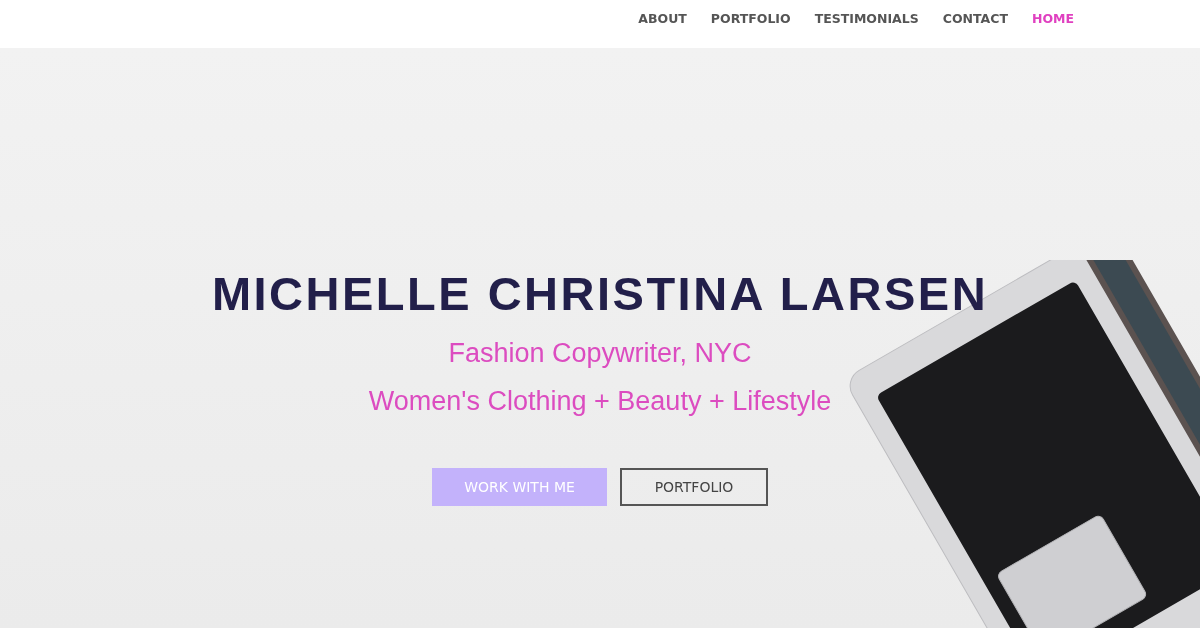 The height and width of the screenshot is (628, 1200). What do you see at coordinates (694, 487) in the screenshot?
I see `portfolio-button: PORTFOLIO` at bounding box center [694, 487].